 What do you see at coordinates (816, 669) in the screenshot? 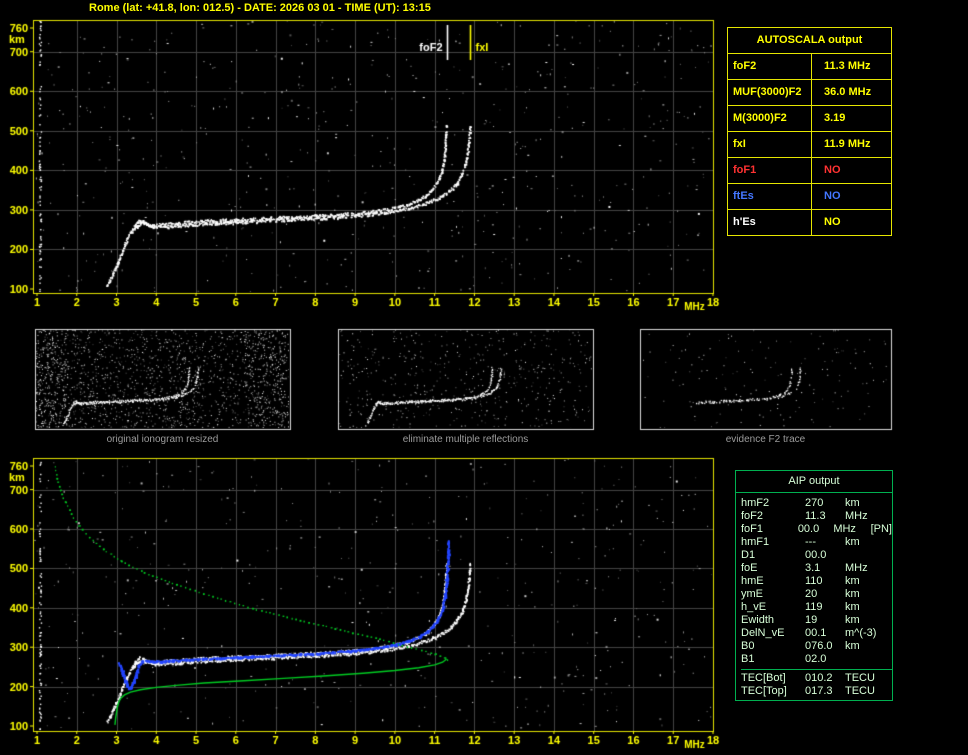
I see `tec-section-divider` at bounding box center [816, 669].